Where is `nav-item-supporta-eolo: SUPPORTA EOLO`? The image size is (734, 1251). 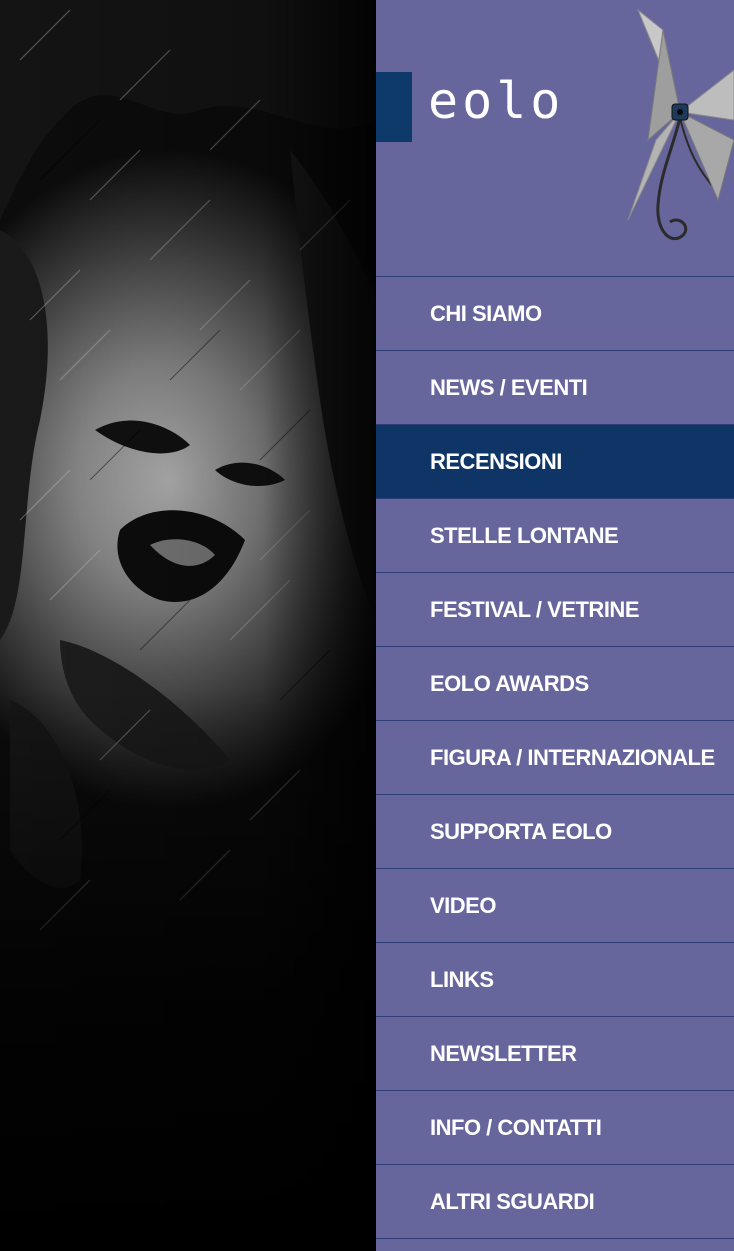
nav-item-supporta-eolo: SUPPORTA EOLO is located at coordinates (555, 832).